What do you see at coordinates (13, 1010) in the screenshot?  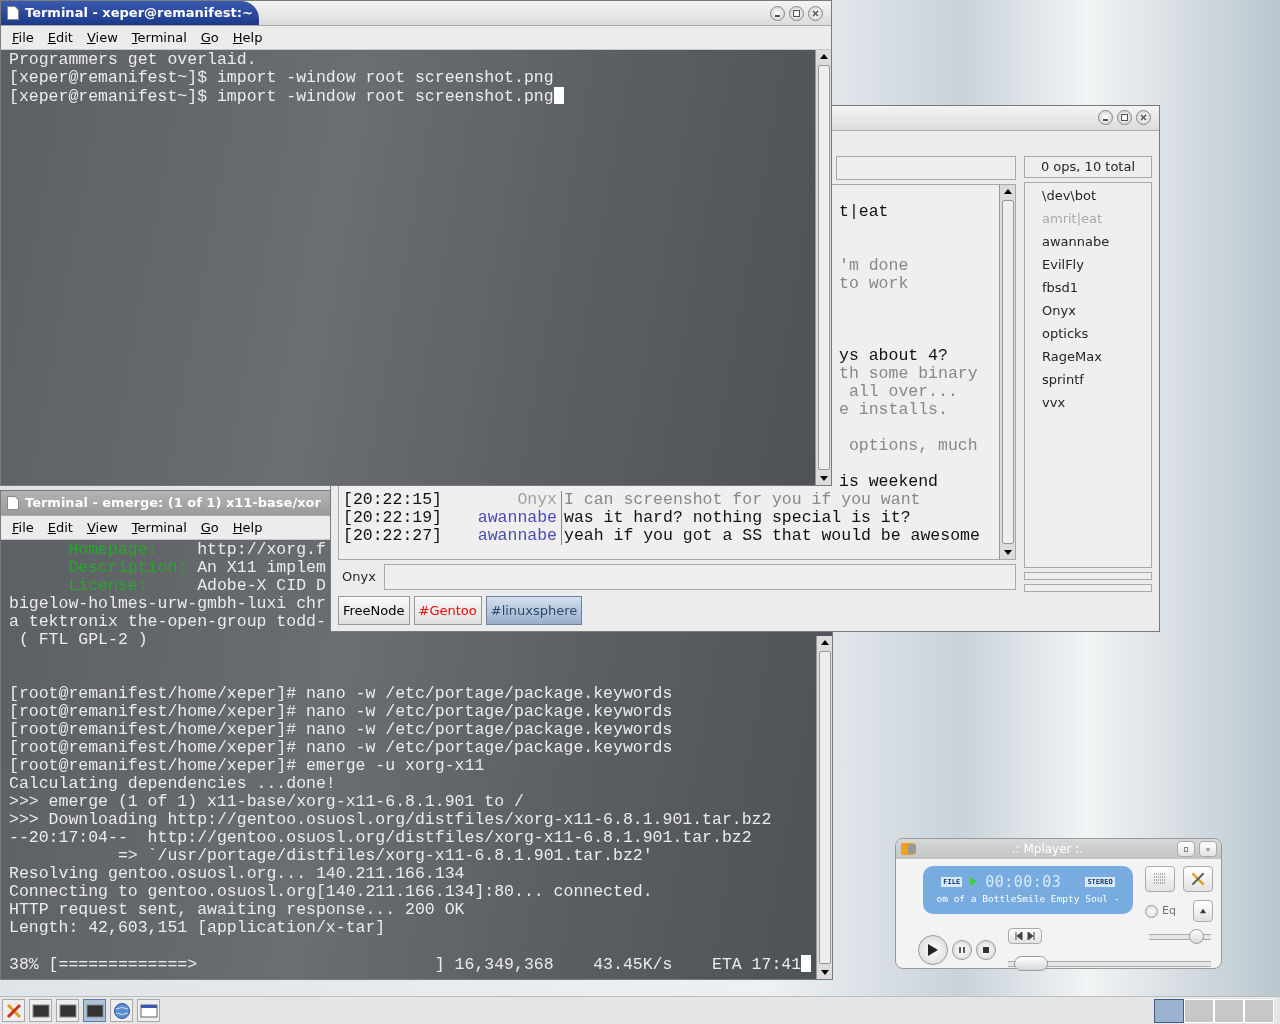 I see `tools-icon` at bounding box center [13, 1010].